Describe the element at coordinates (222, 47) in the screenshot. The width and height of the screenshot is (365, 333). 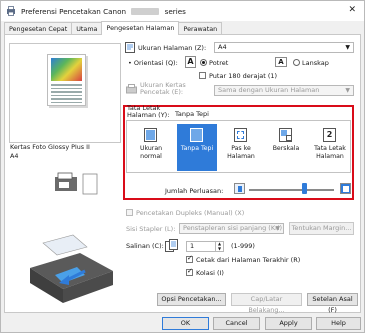
I see `page-size-value: A4` at that location.